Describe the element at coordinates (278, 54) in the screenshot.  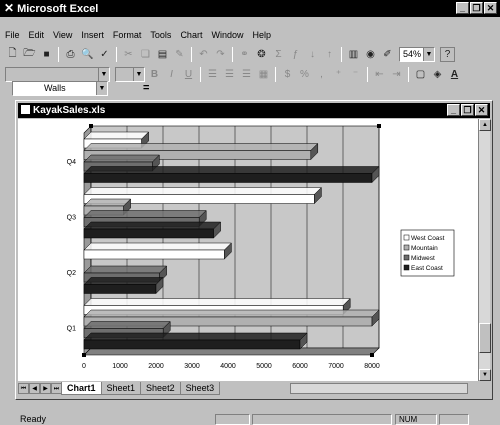
I see `autosum-icon: Σ` at that location.